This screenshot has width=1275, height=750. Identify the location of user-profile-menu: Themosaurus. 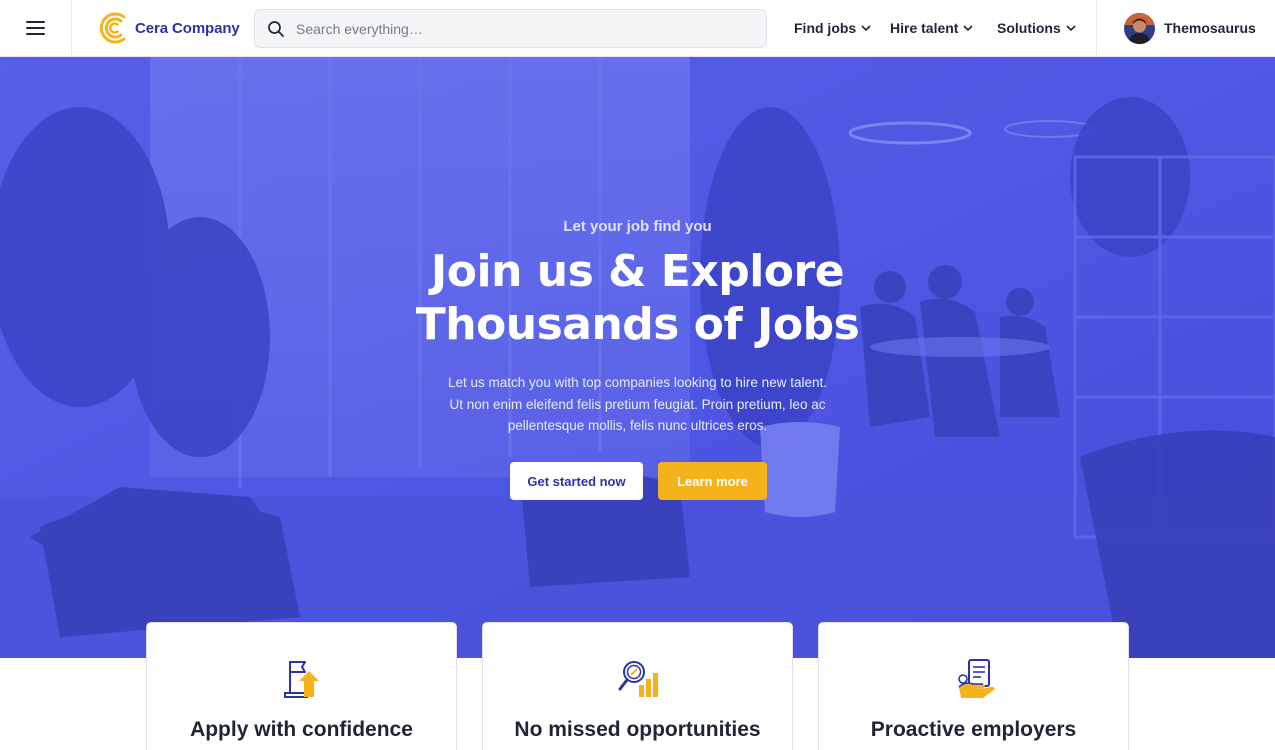
(1185, 28).